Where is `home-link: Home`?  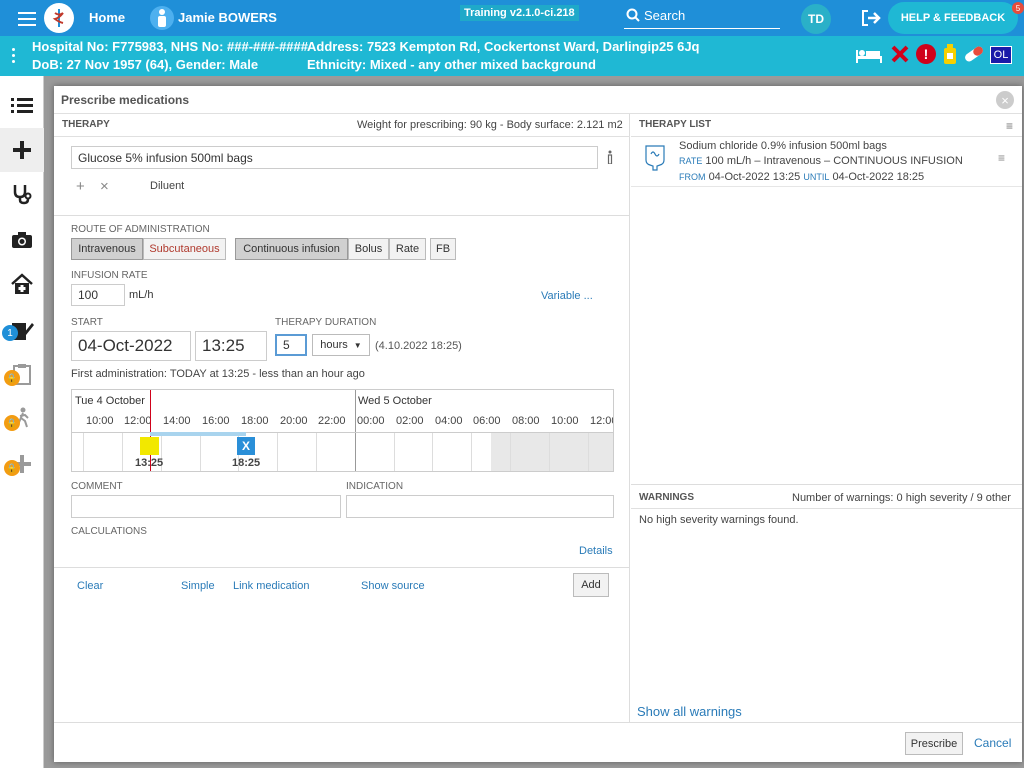 home-link: Home is located at coordinates (107, 17).